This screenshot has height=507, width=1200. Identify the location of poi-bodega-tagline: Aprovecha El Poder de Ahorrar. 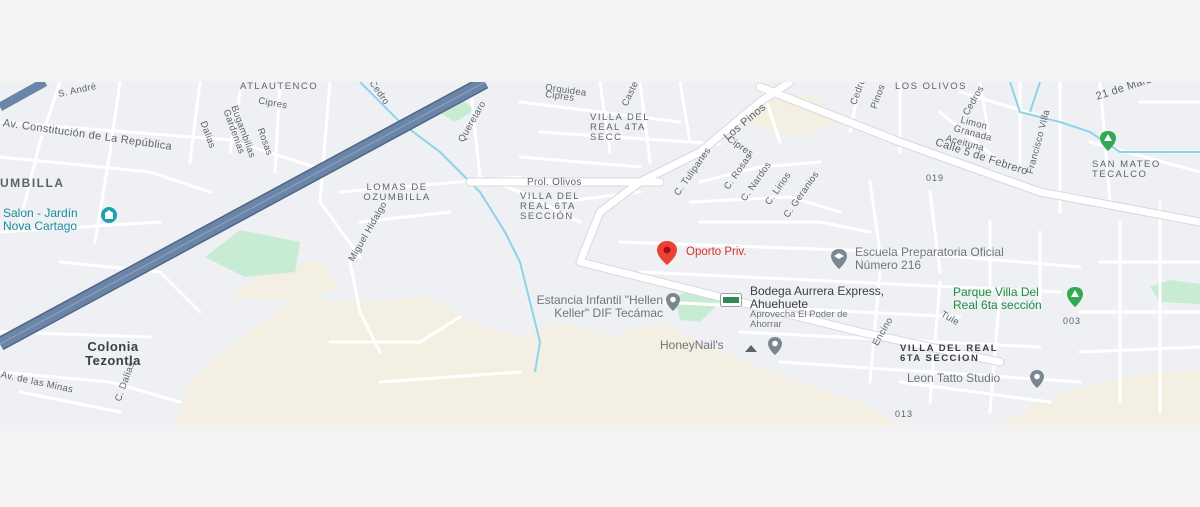
(799, 319).